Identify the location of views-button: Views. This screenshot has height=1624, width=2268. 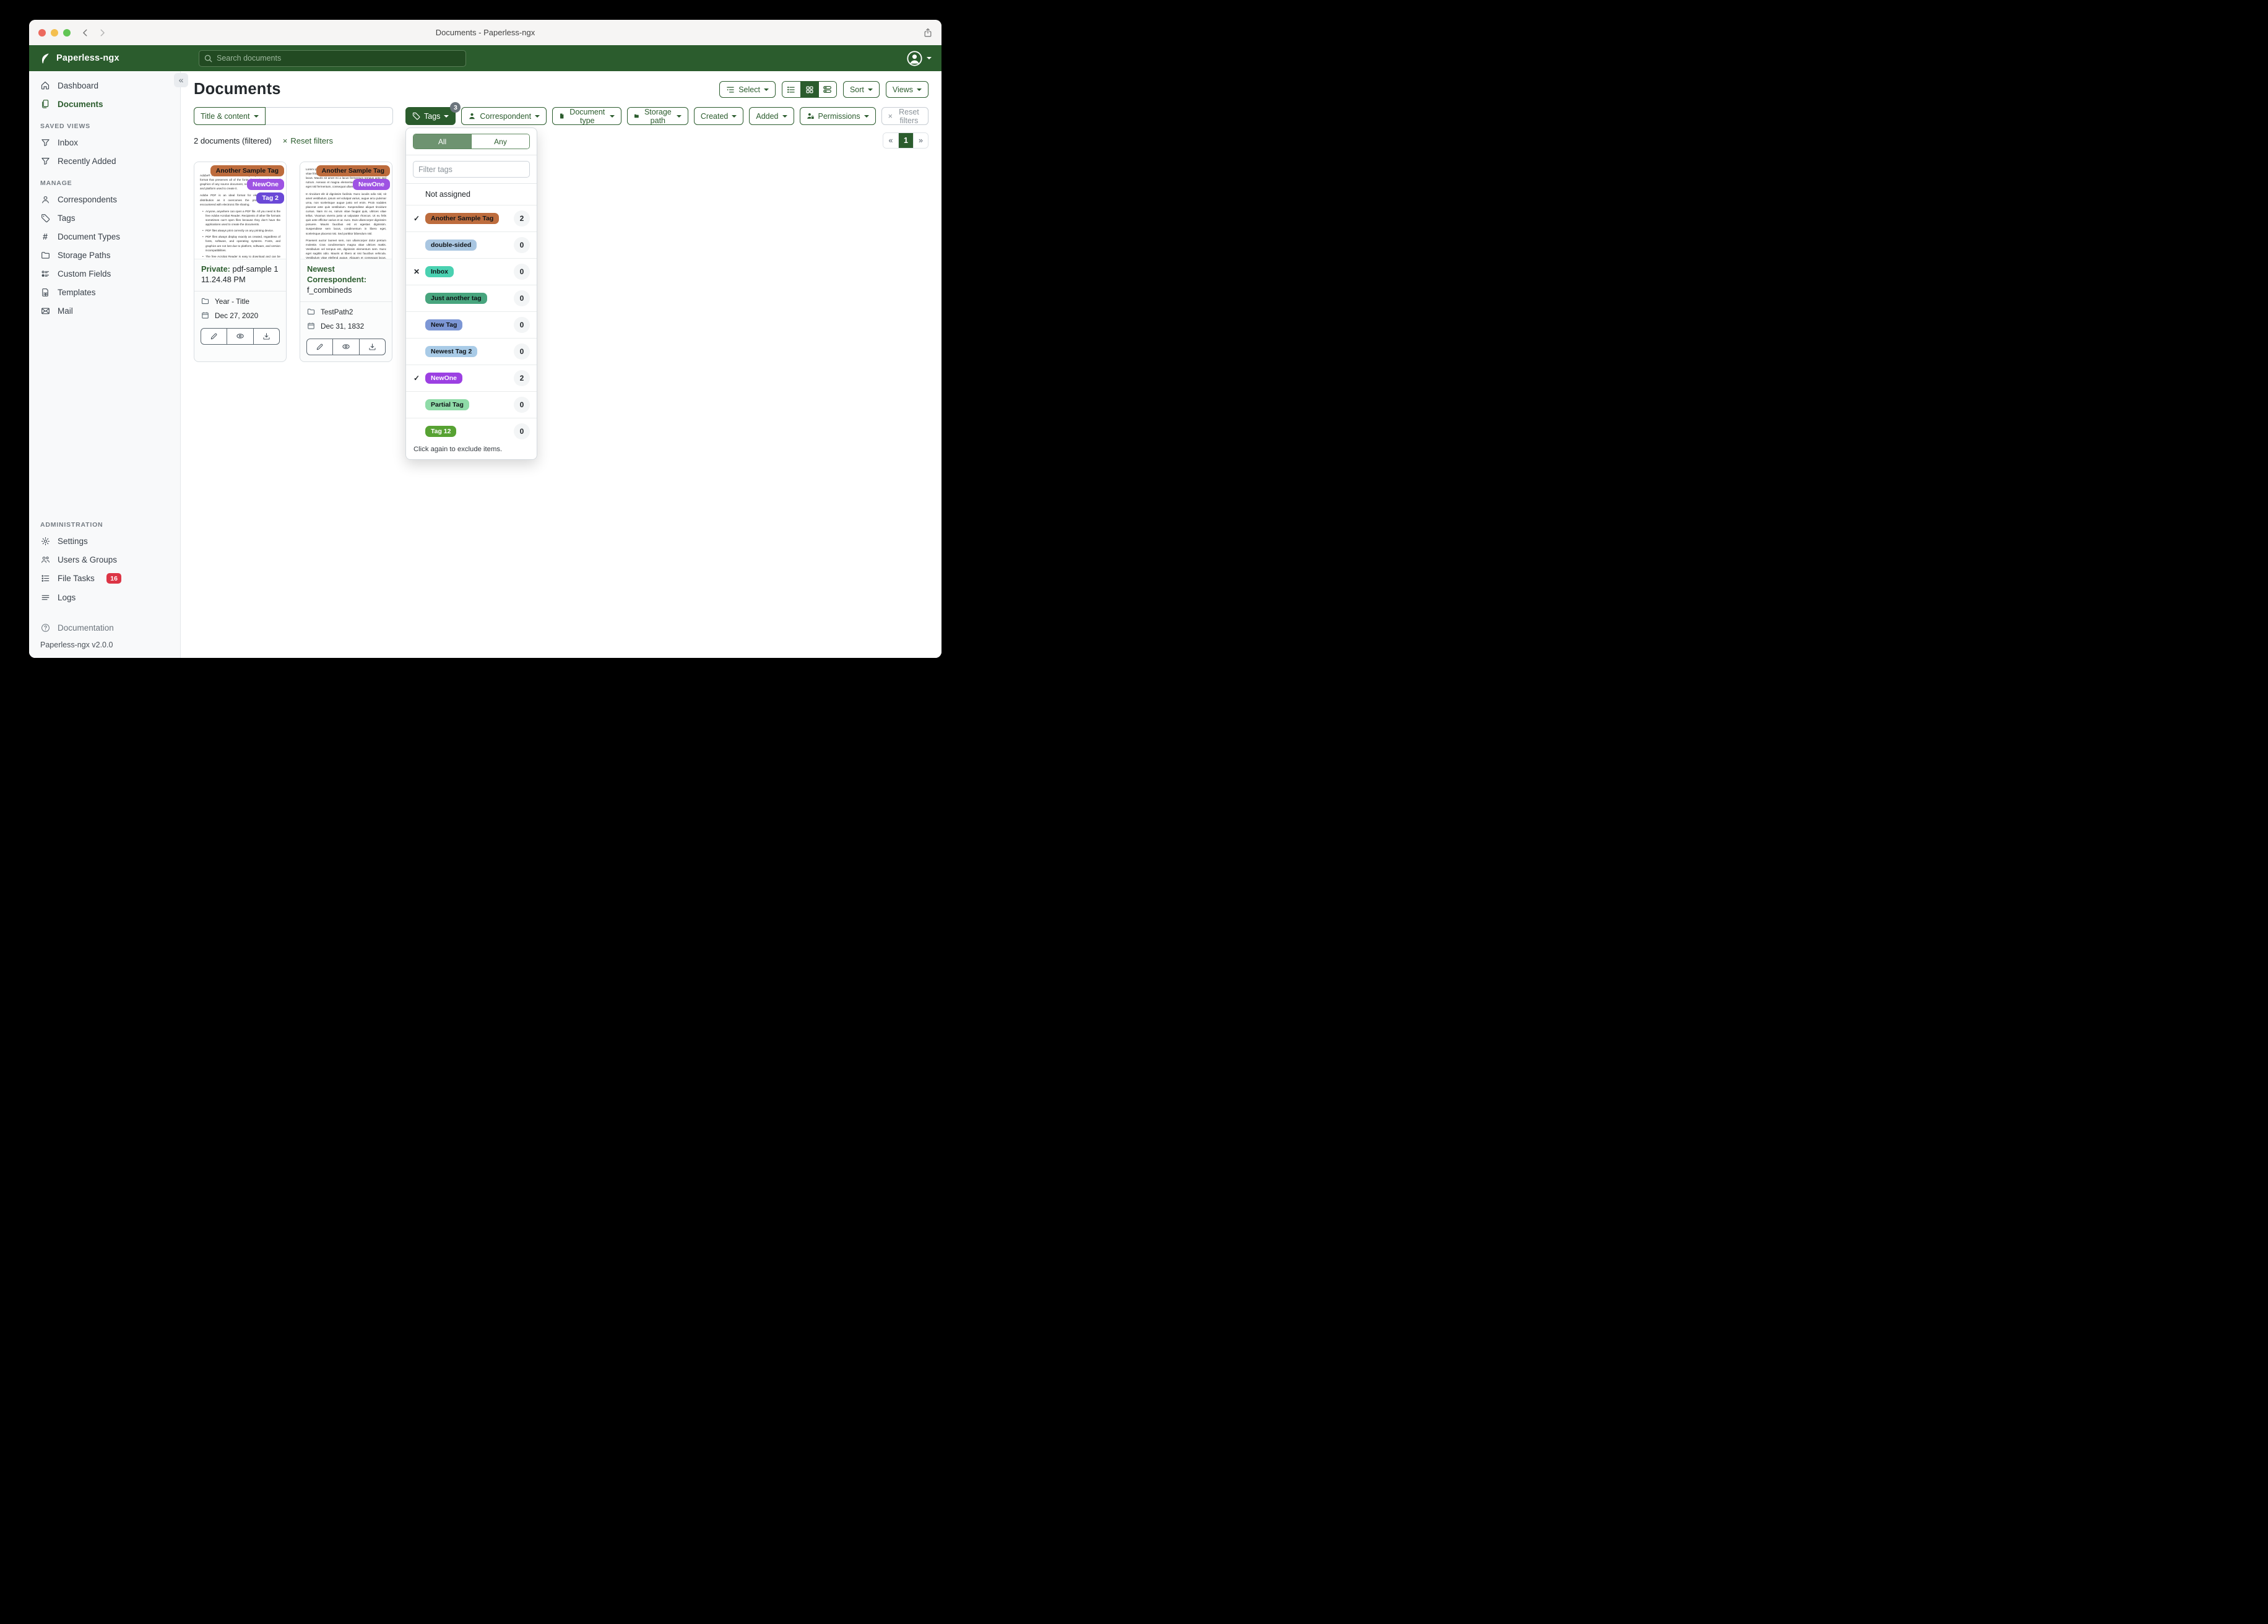
(906, 90).